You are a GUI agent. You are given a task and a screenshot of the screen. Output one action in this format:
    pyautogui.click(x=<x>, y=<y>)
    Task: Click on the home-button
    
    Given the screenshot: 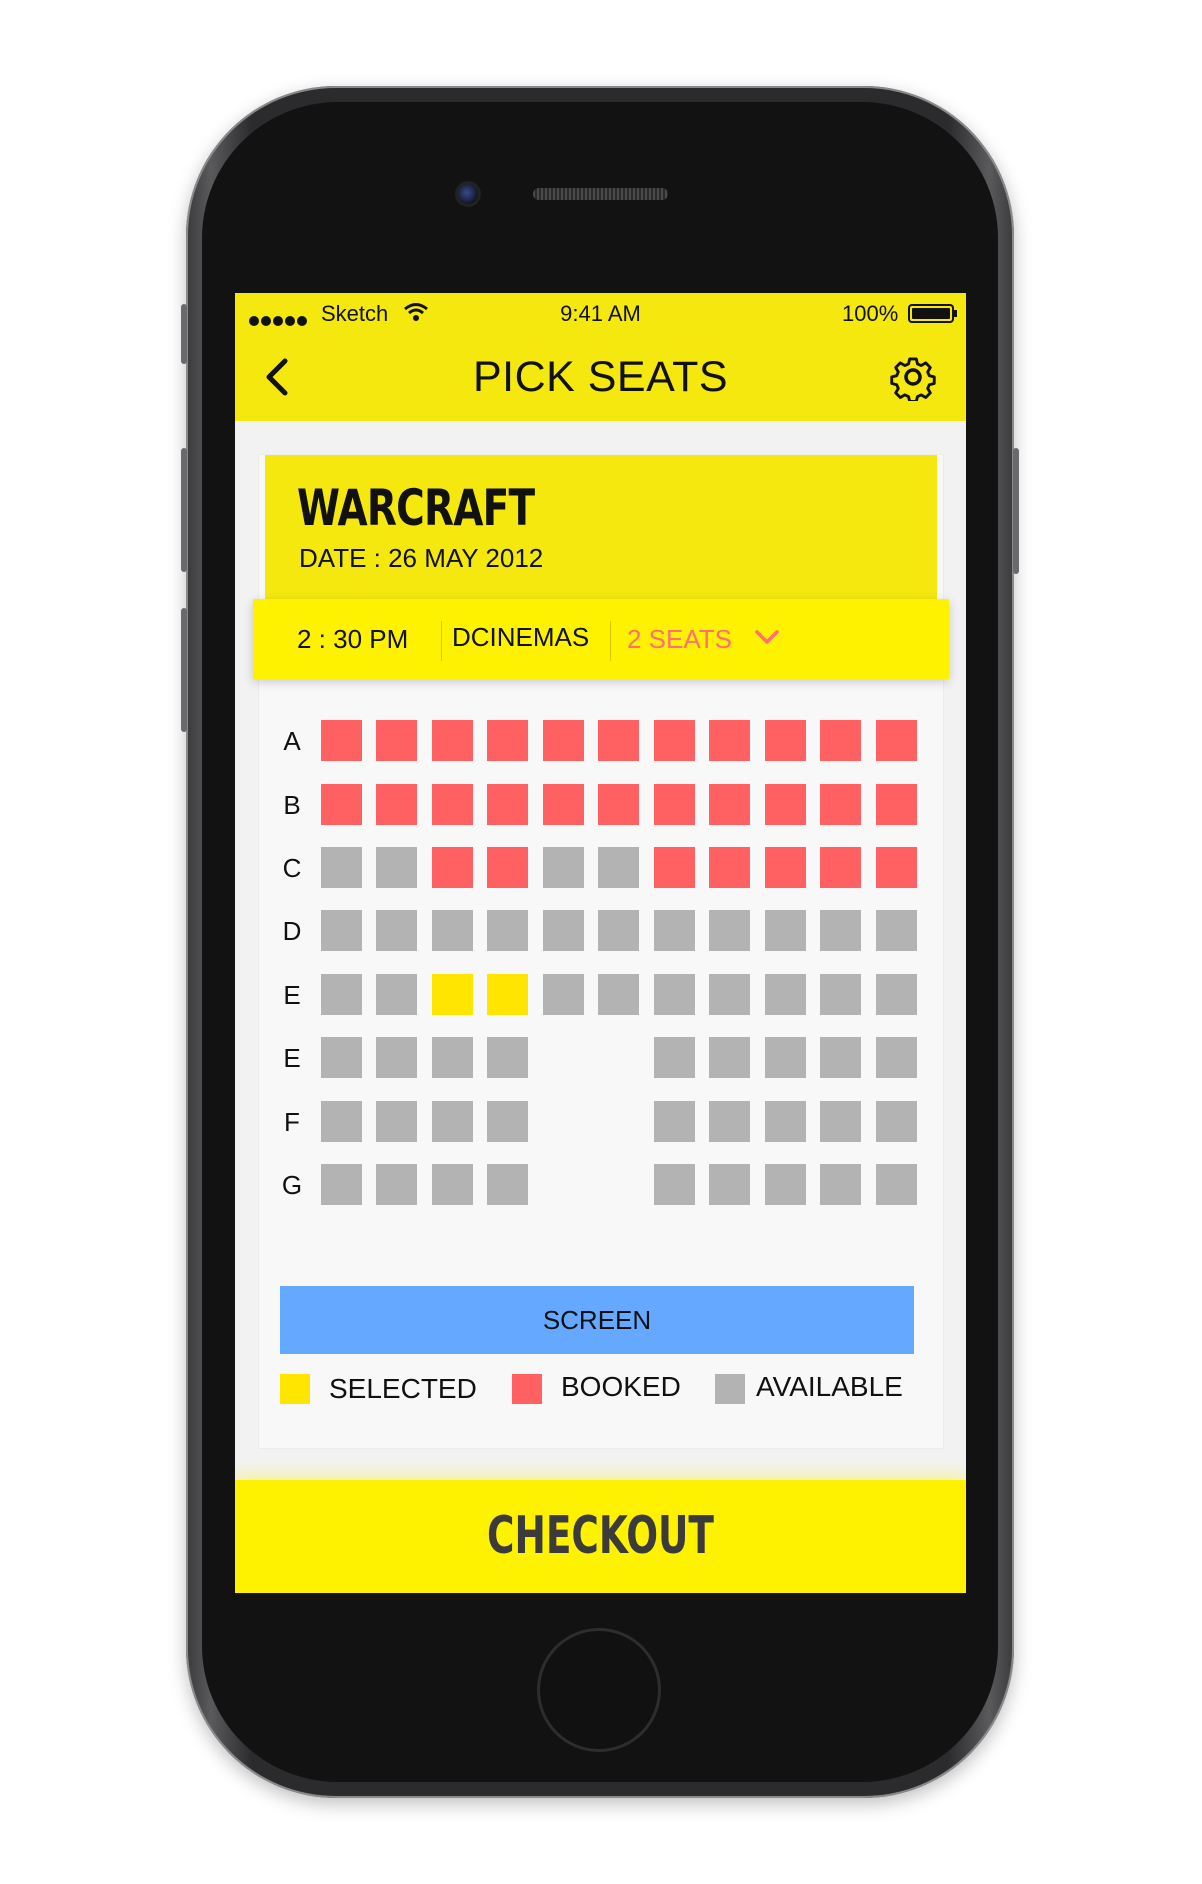 What is the action you would take?
    pyautogui.click(x=599, y=1690)
    